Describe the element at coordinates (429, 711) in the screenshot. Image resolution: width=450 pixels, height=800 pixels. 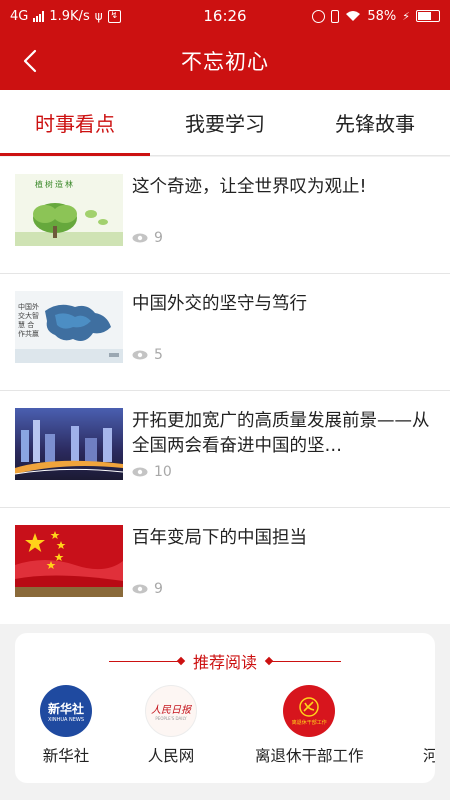
I see `partial-logo` at that location.